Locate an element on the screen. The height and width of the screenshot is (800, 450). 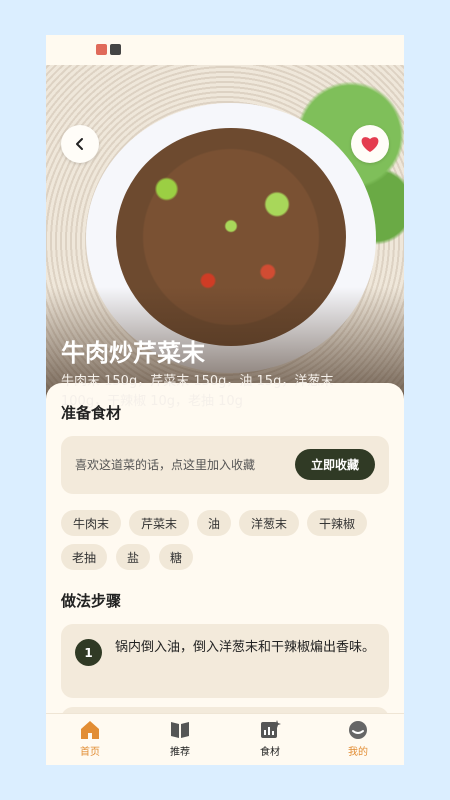
nav-label: 首页 is located at coordinates (90, 752).